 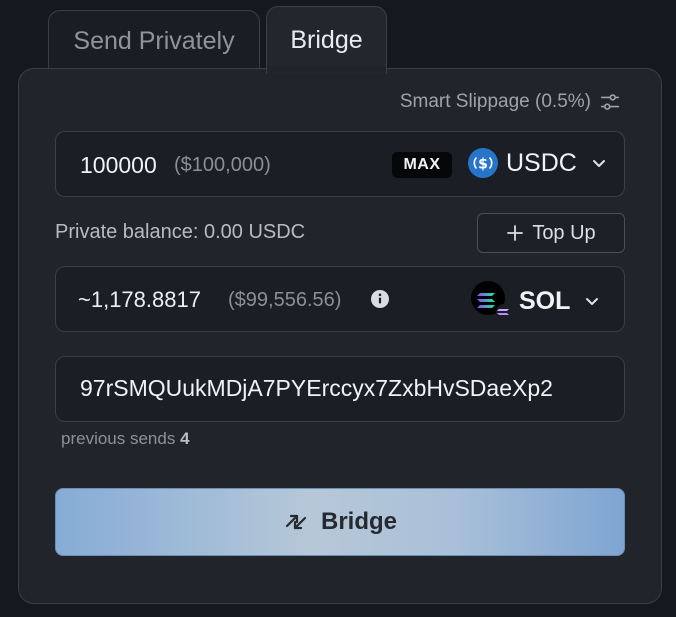 I want to click on receive-amount: ~1,178.8817, so click(x=139, y=299).